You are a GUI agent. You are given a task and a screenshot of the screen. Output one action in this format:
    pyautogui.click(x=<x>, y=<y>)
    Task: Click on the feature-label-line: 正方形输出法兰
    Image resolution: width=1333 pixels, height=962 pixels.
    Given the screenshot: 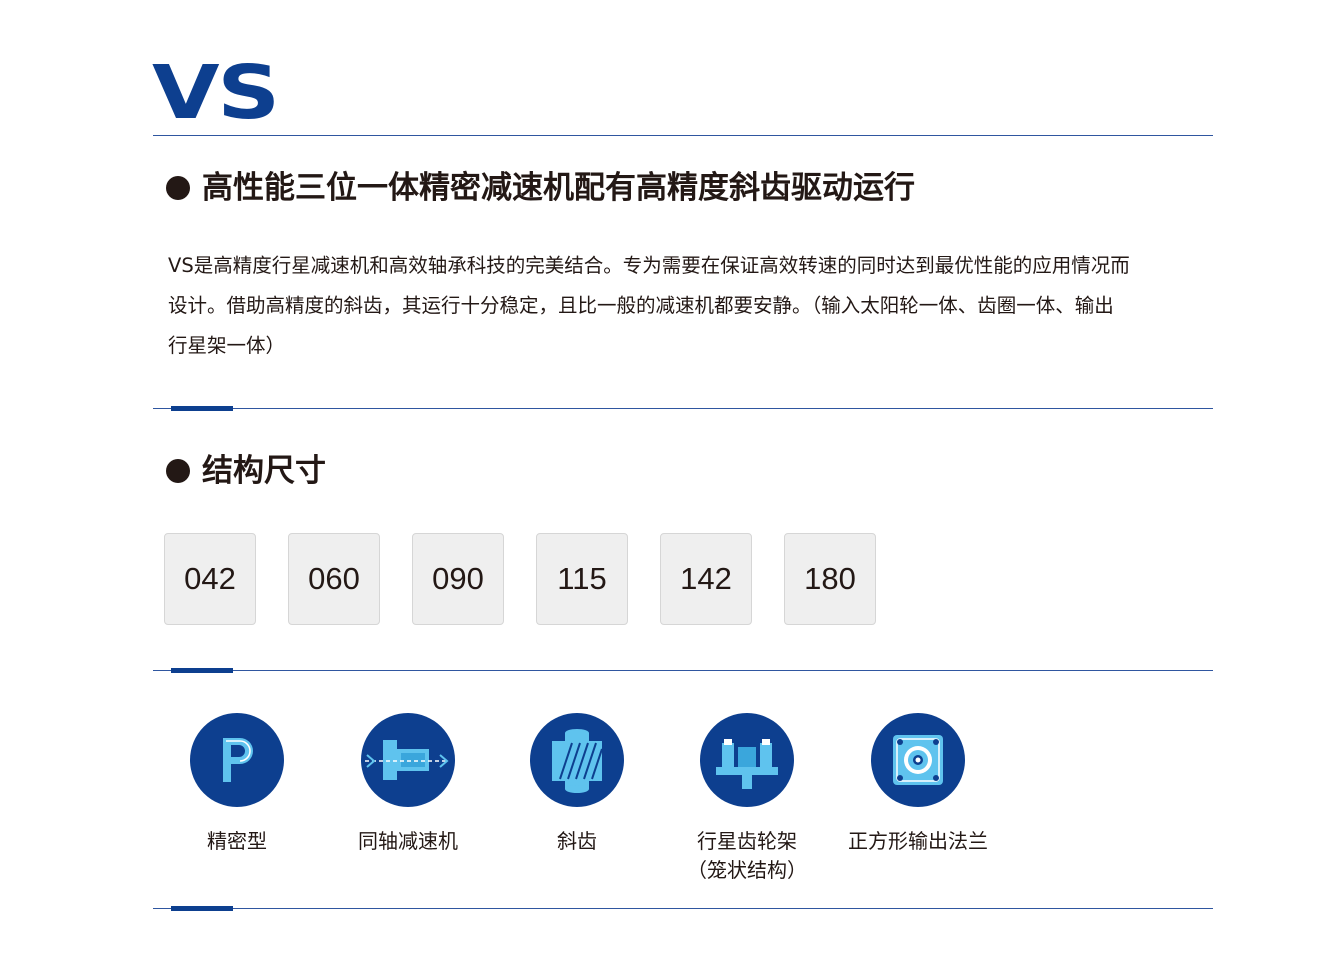 What is the action you would take?
    pyautogui.click(x=918, y=841)
    